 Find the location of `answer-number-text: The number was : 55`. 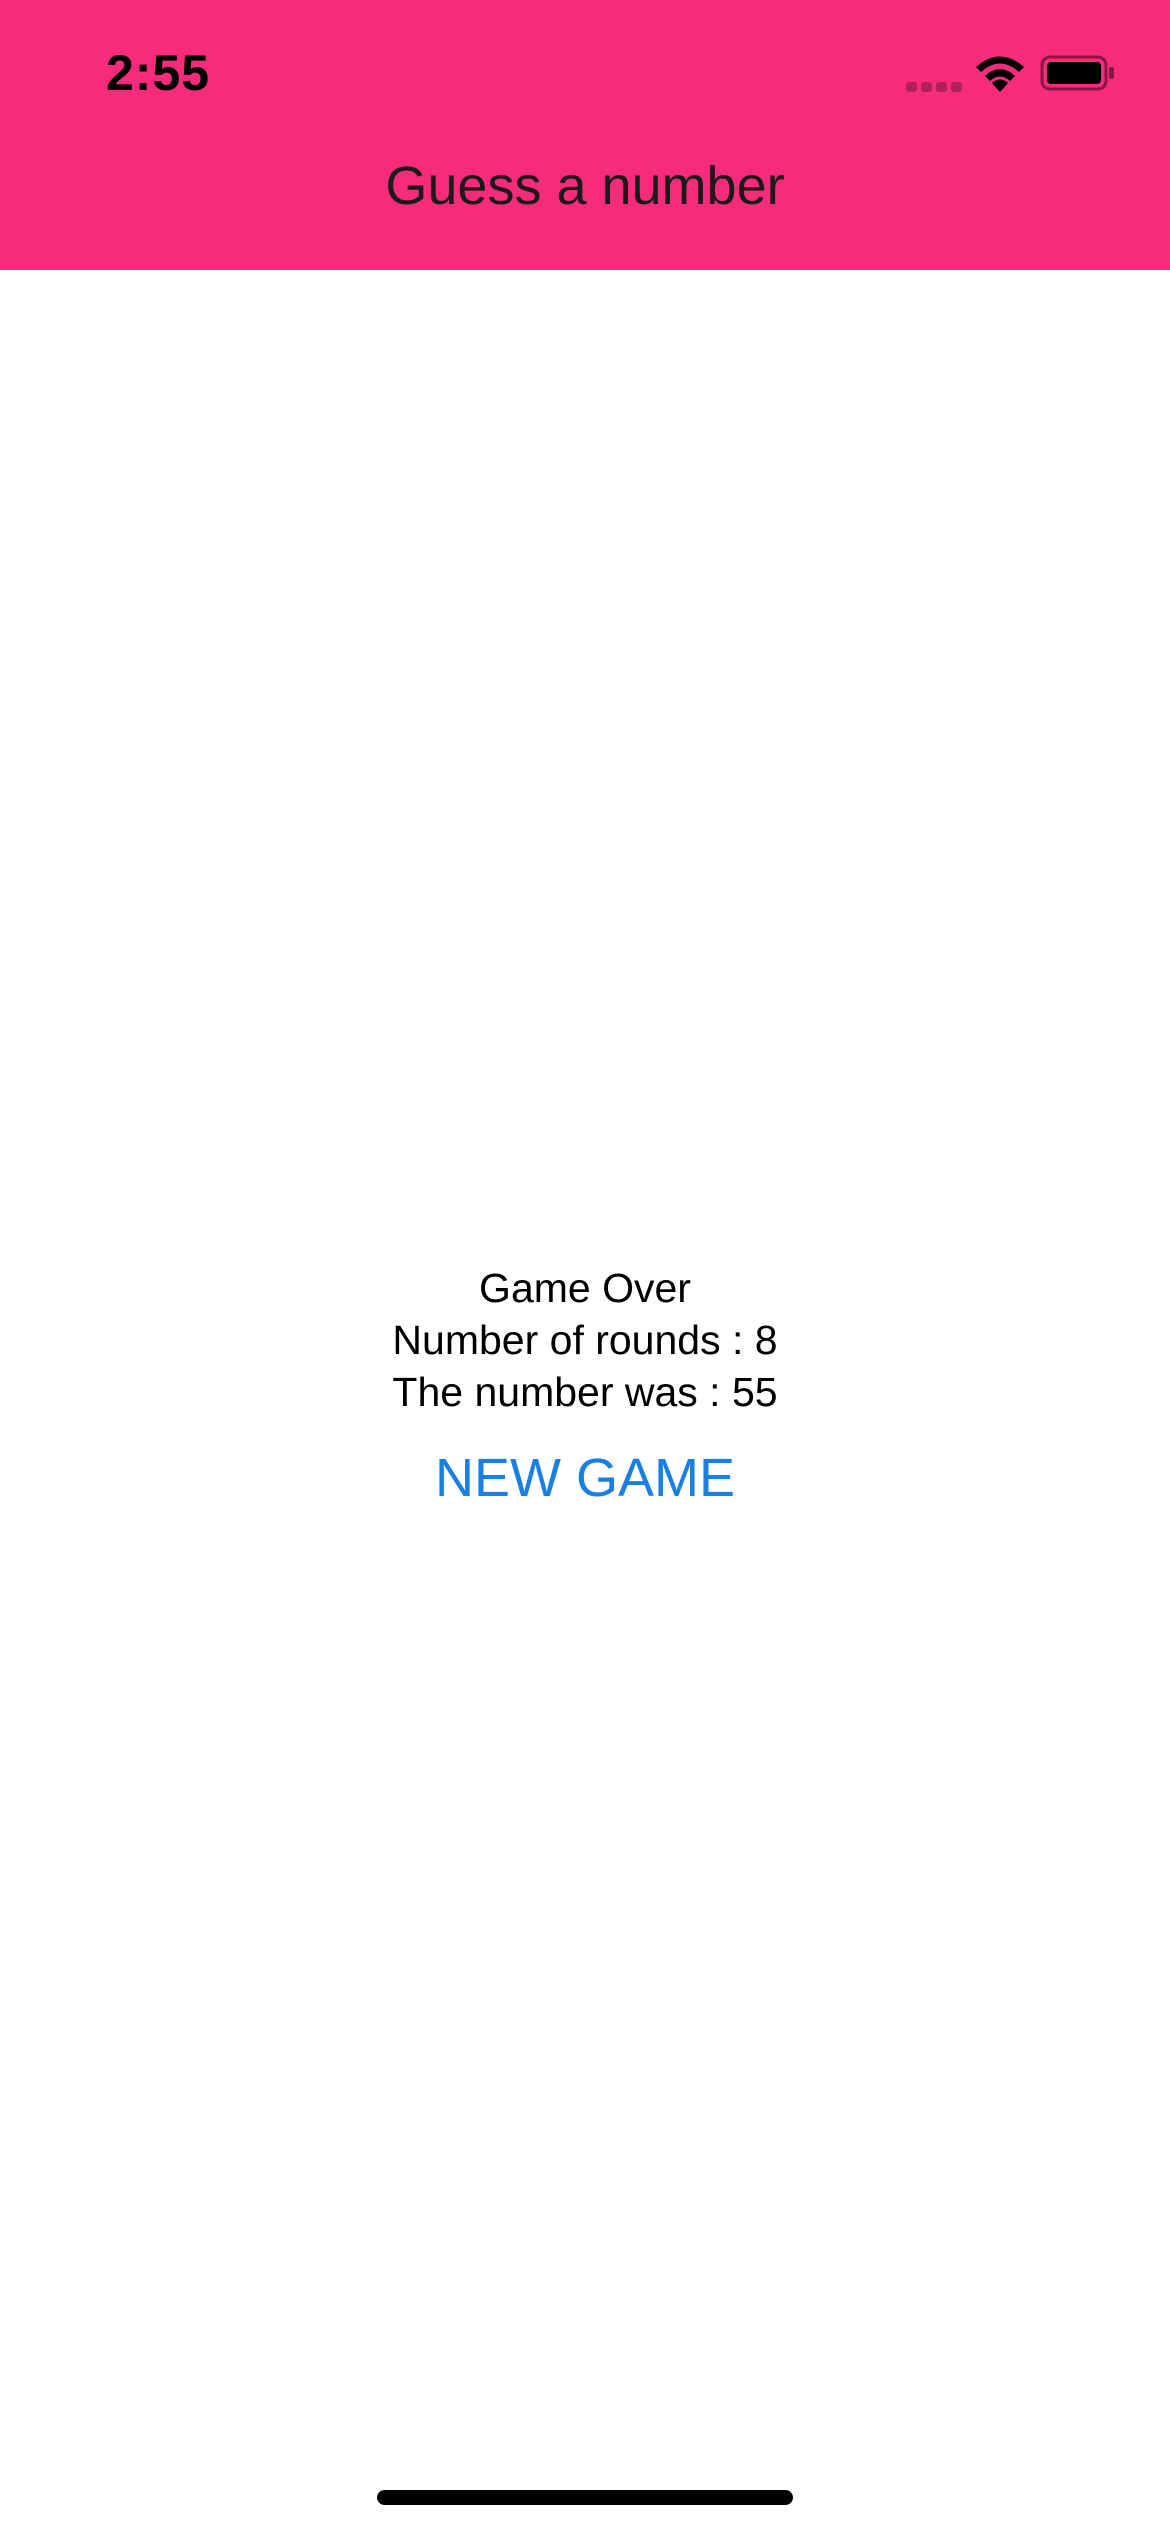

answer-number-text: The number was : 55 is located at coordinates (585, 1392).